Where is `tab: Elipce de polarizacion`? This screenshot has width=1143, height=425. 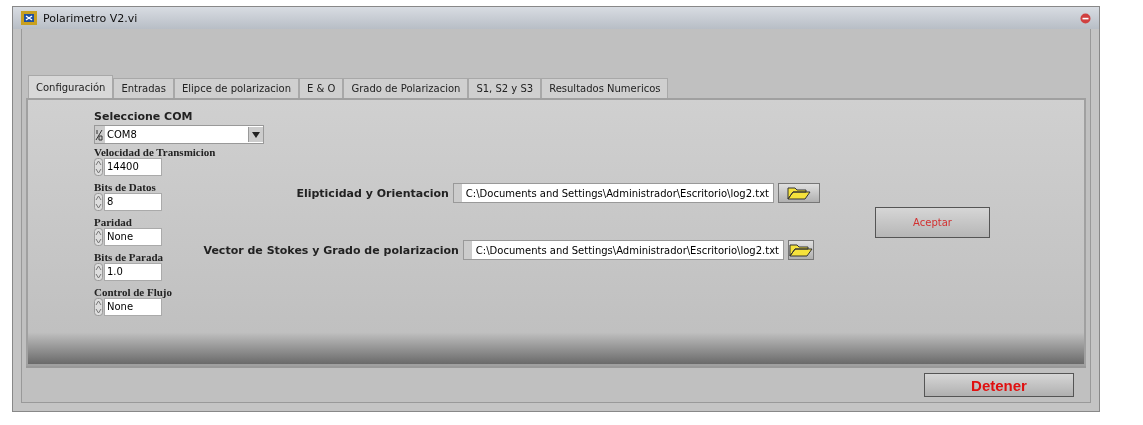 tab: Elipce de polarizacion is located at coordinates (236, 88).